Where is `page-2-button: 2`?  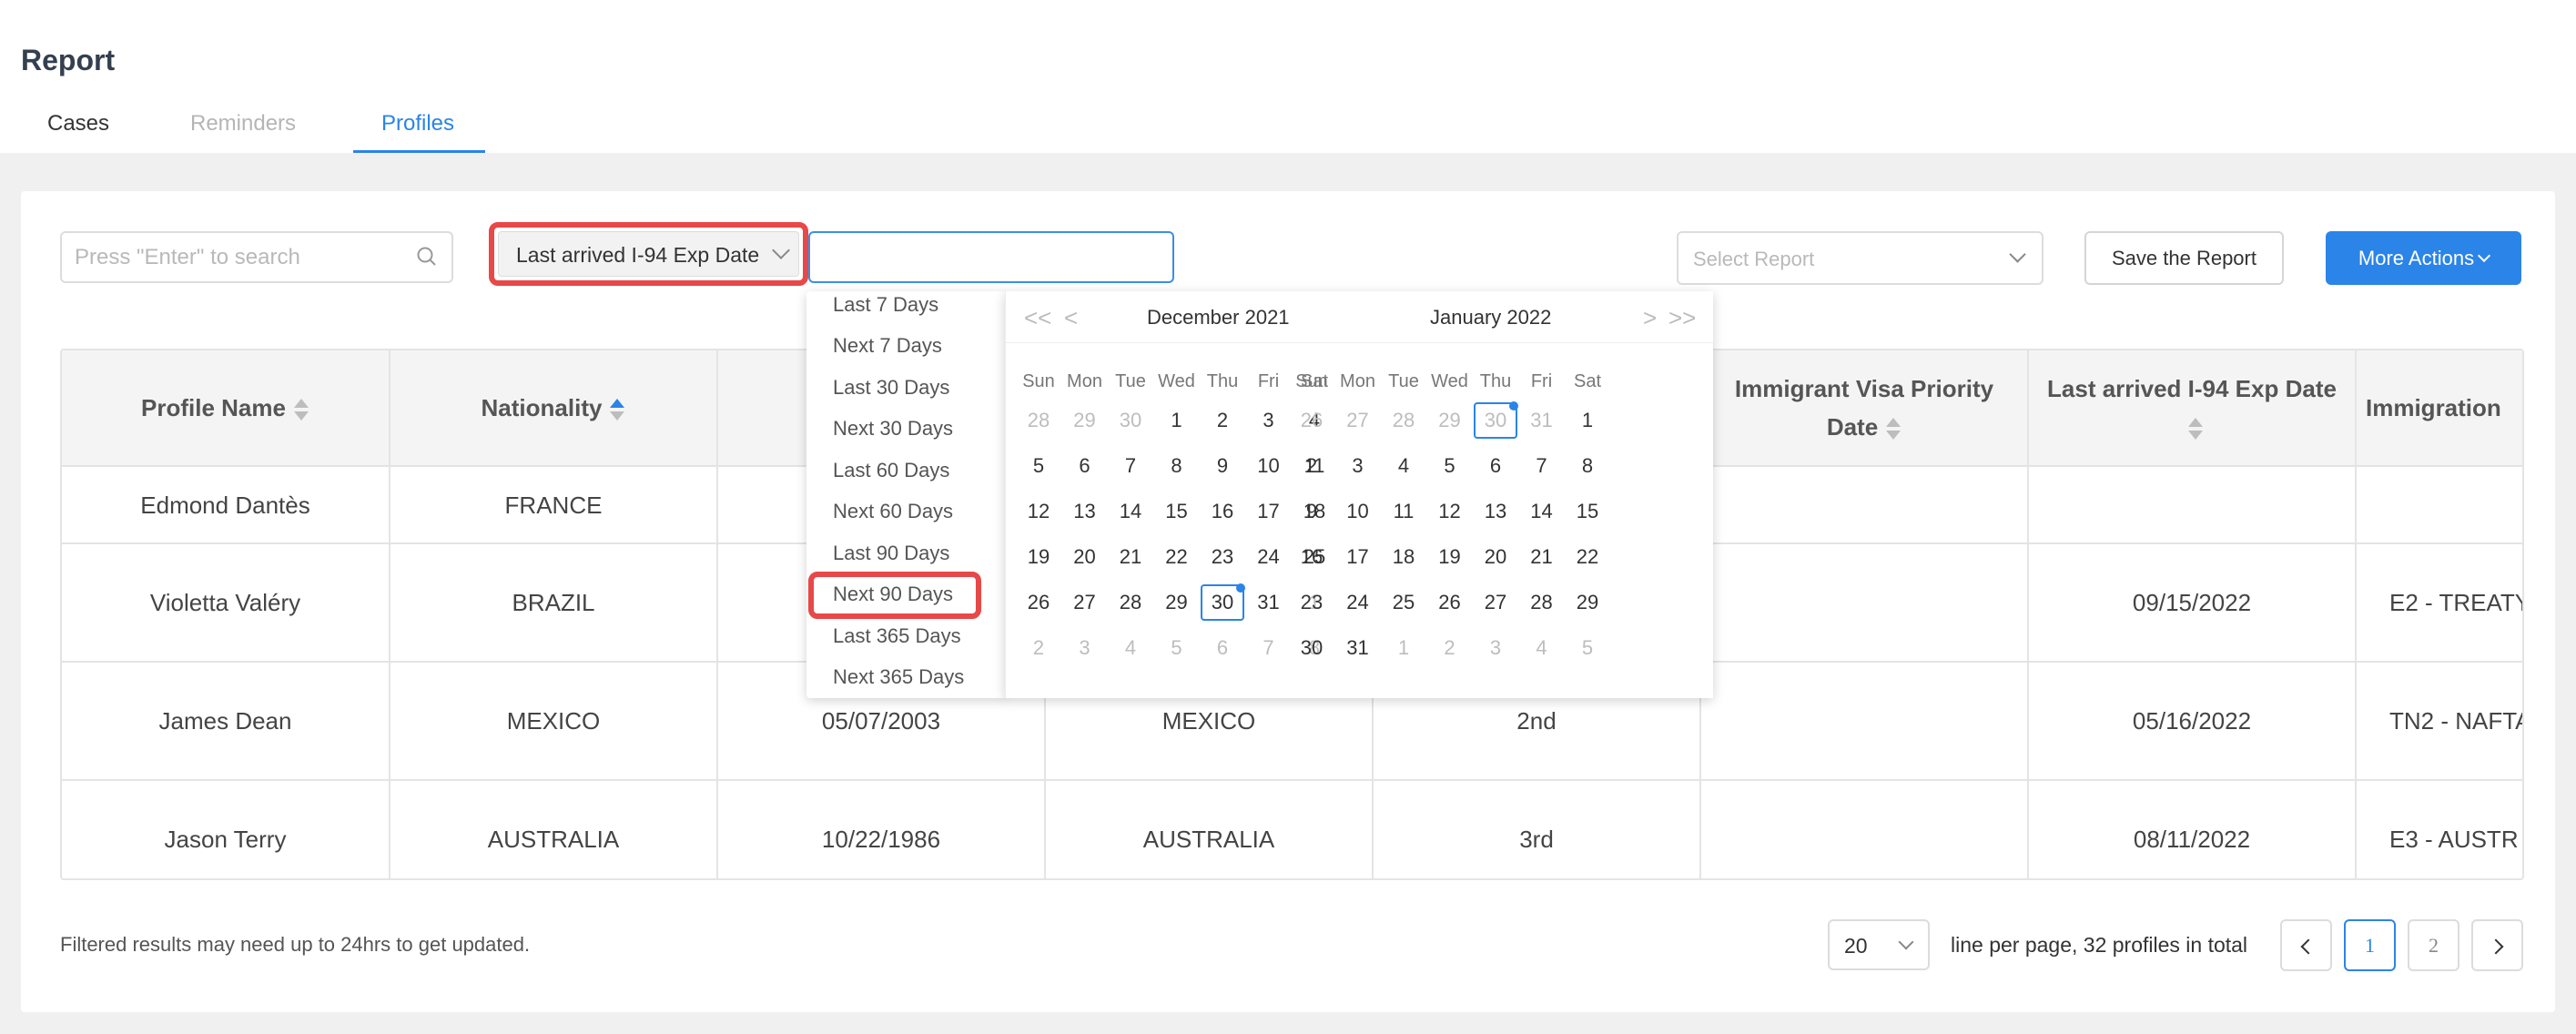 page-2-button: 2 is located at coordinates (2433, 945).